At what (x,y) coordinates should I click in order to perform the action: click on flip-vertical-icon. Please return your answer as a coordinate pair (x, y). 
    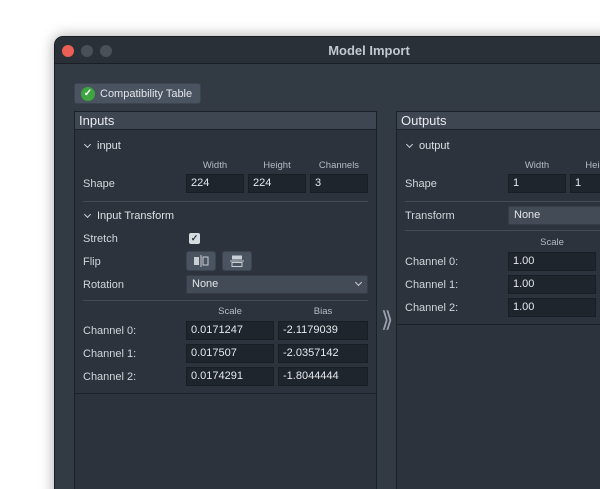
    Looking at the image, I should click on (237, 261).